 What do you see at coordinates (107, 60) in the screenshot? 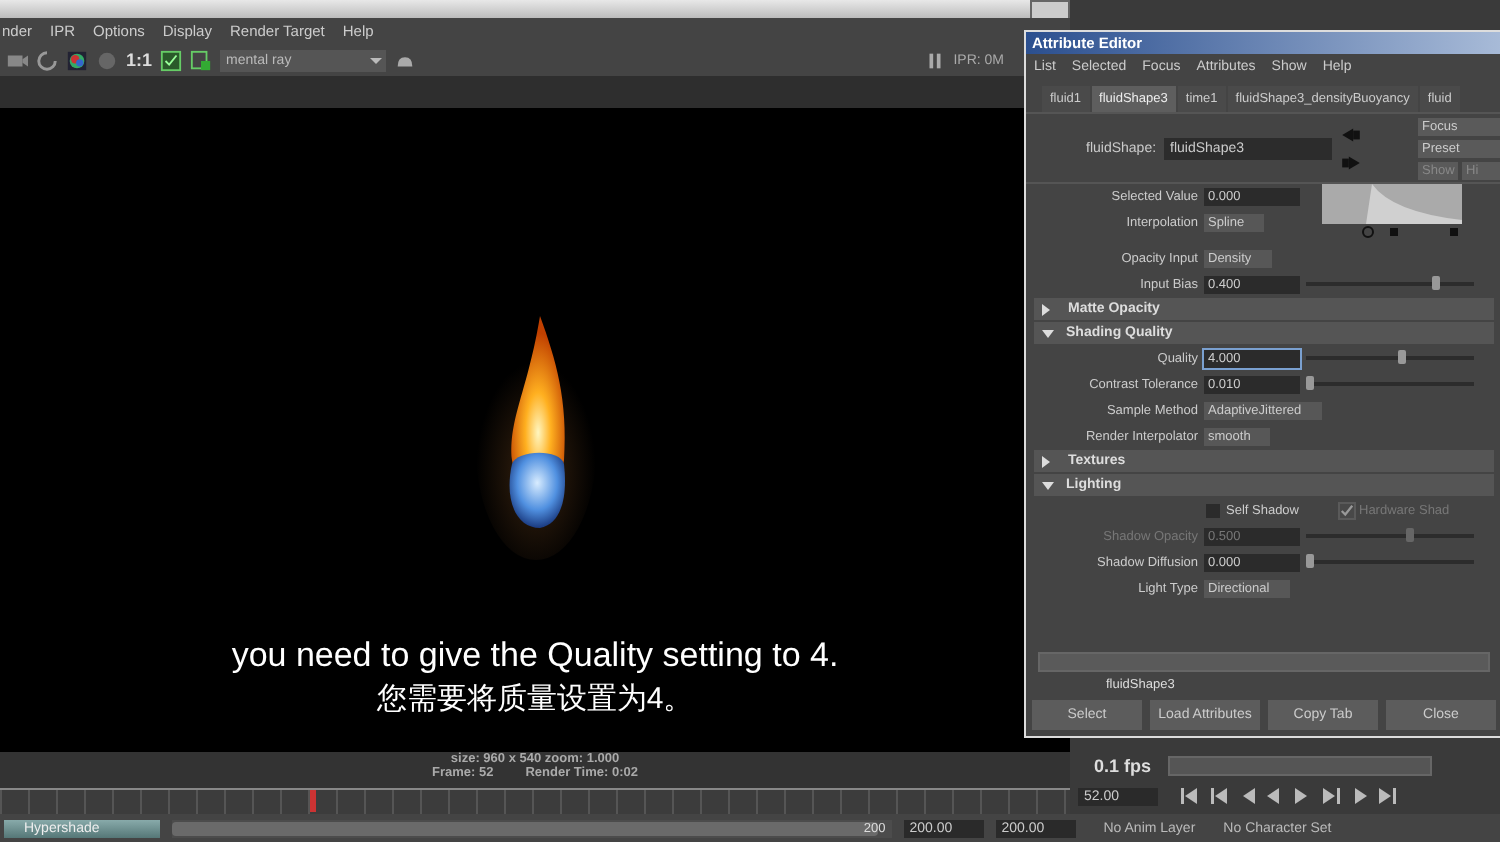
I see `sphere-icon` at bounding box center [107, 60].